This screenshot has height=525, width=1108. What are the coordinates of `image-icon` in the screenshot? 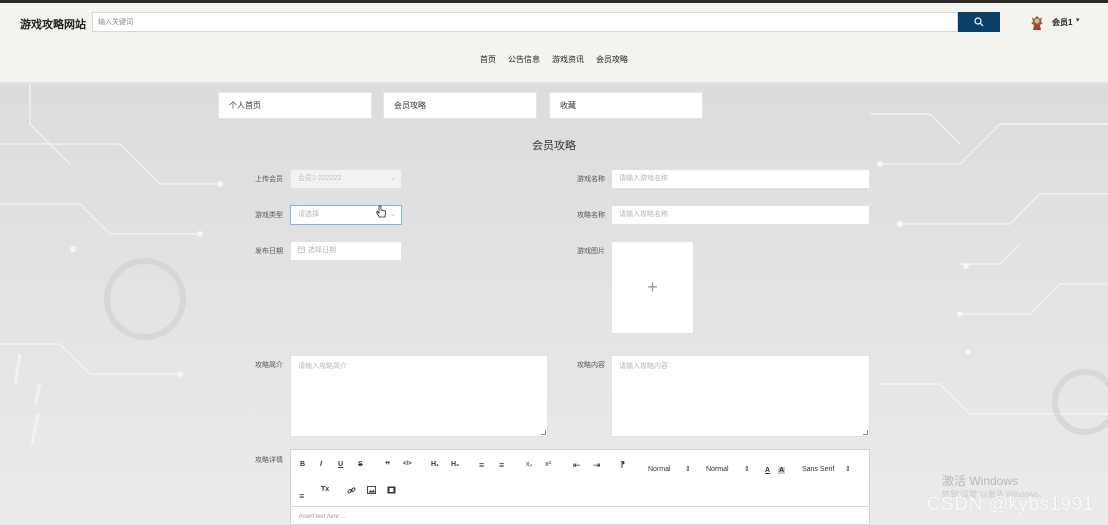 It's located at (371, 490).